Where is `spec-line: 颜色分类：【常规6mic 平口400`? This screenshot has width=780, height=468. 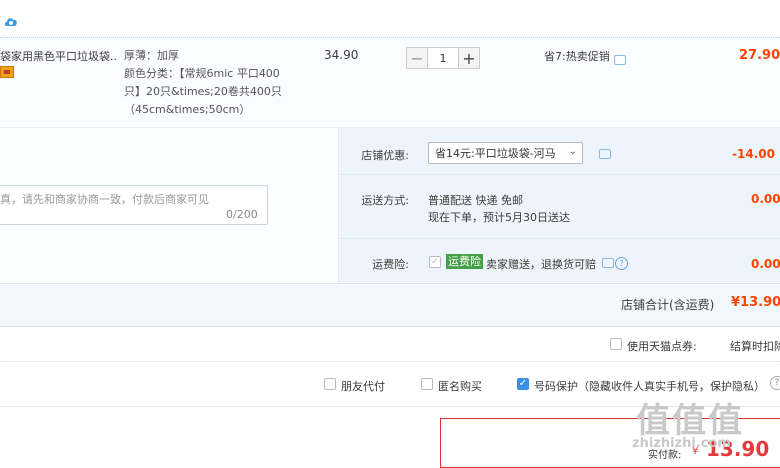 spec-line: 颜色分类：【常规6mic 平口400 is located at coordinates (202, 73).